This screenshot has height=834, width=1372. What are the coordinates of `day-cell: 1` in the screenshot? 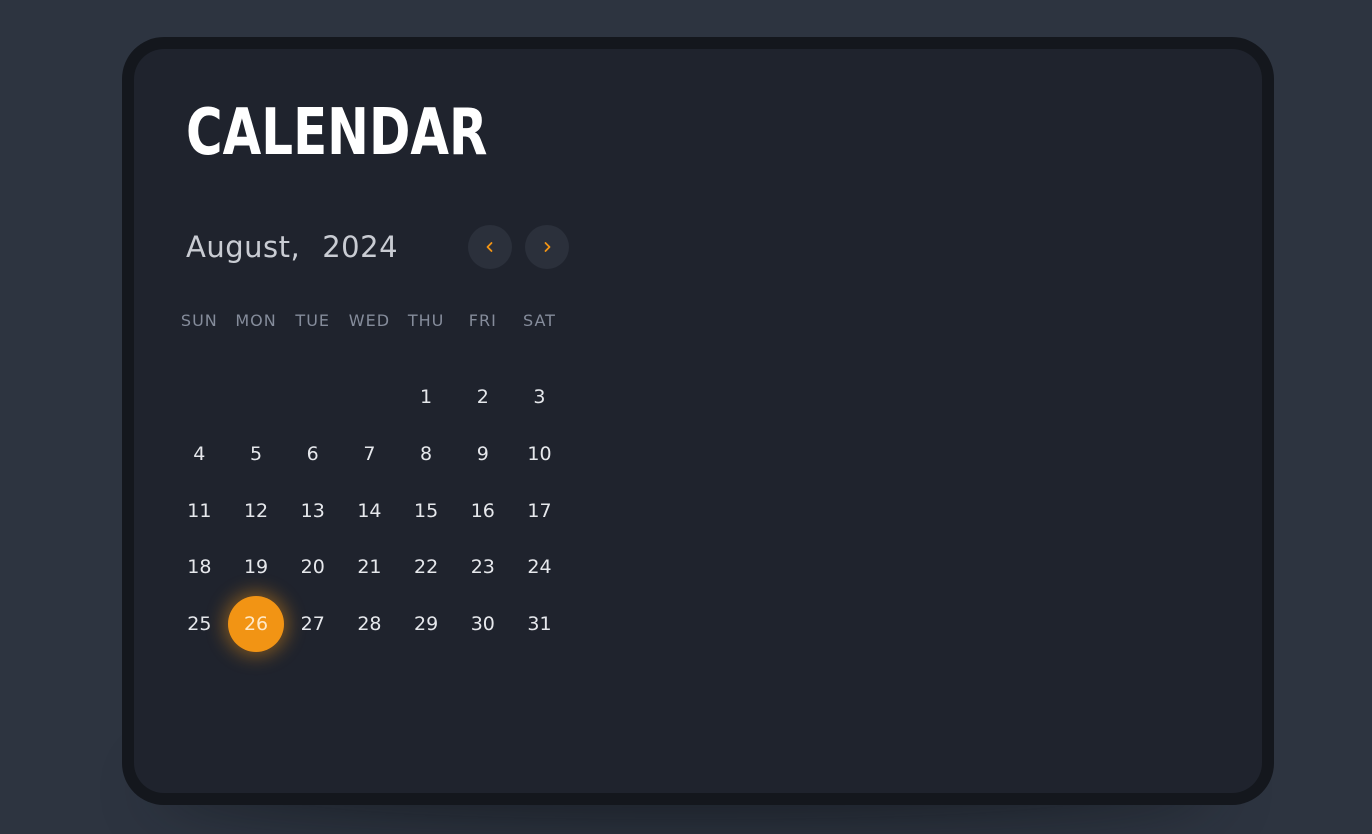 It's located at (426, 397).